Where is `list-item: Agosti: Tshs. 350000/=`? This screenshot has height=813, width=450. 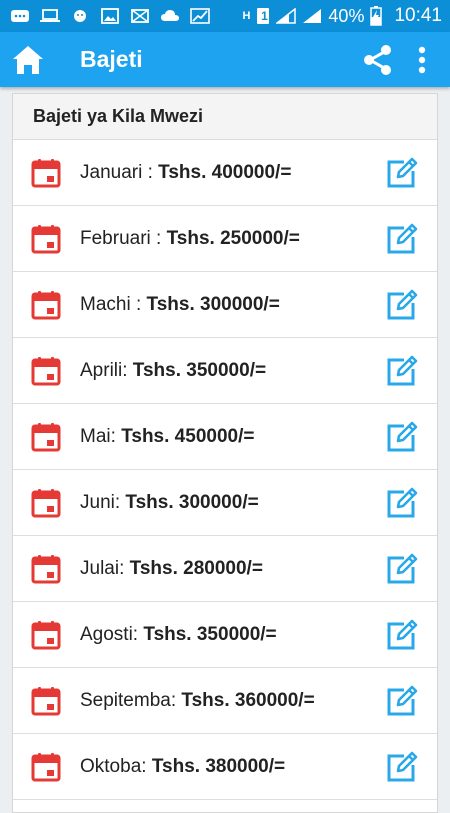
list-item: Agosti: Tshs. 350000/= is located at coordinates (225, 635).